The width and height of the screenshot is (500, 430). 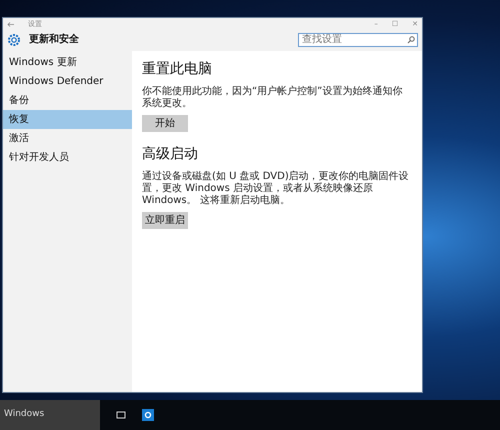 I want to click on action-button: 开始, so click(x=165, y=123).